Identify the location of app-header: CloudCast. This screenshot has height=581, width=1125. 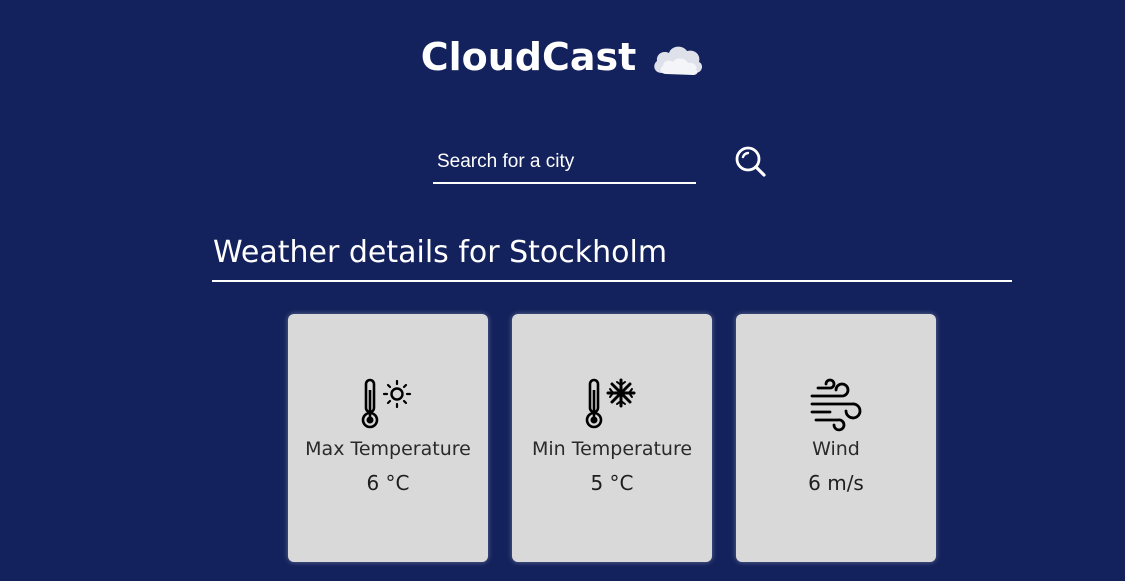
(562, 57).